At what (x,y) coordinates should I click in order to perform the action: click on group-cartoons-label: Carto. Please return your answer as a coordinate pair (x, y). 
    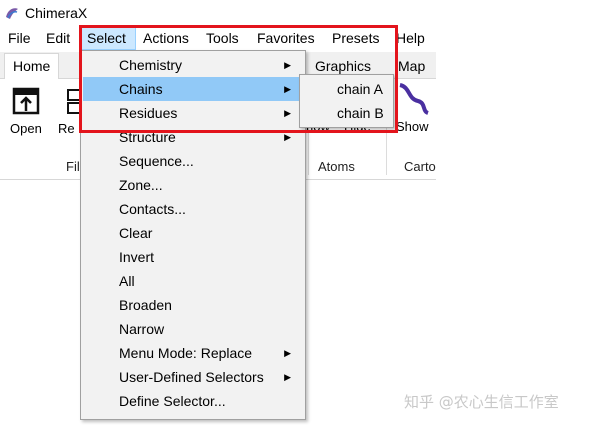
    Looking at the image, I should click on (420, 166).